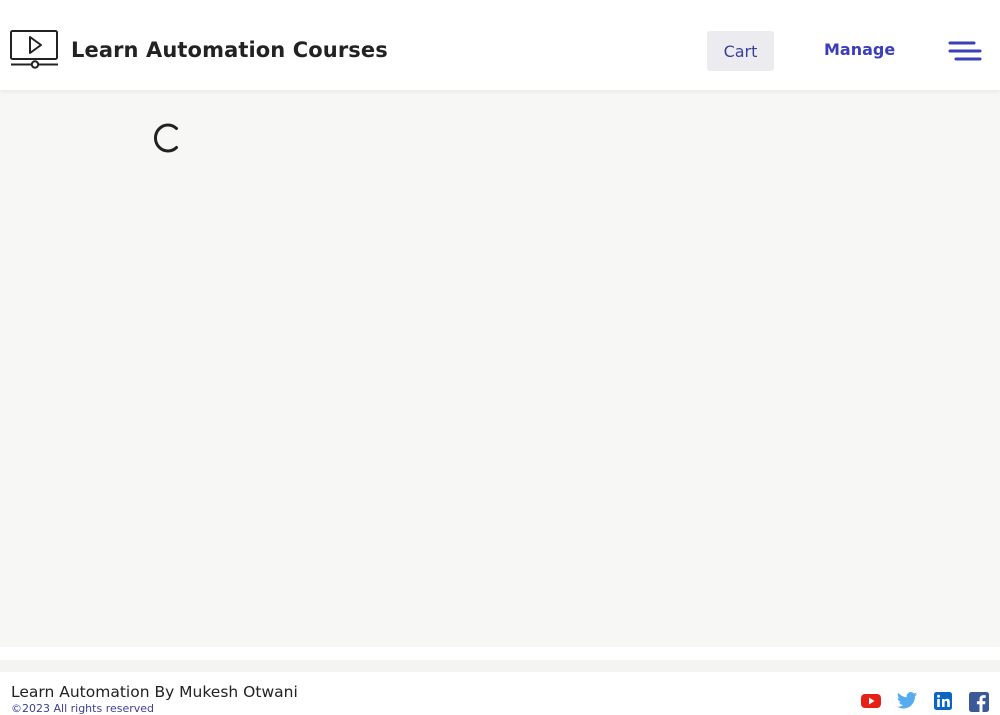  I want to click on footer-title: Learn Automation By Mukesh Otwani, so click(154, 692).